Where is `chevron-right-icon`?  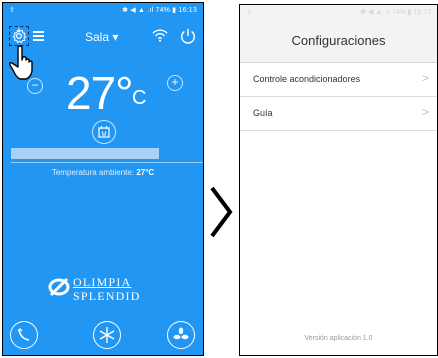 chevron-right-icon is located at coordinates (221, 212).